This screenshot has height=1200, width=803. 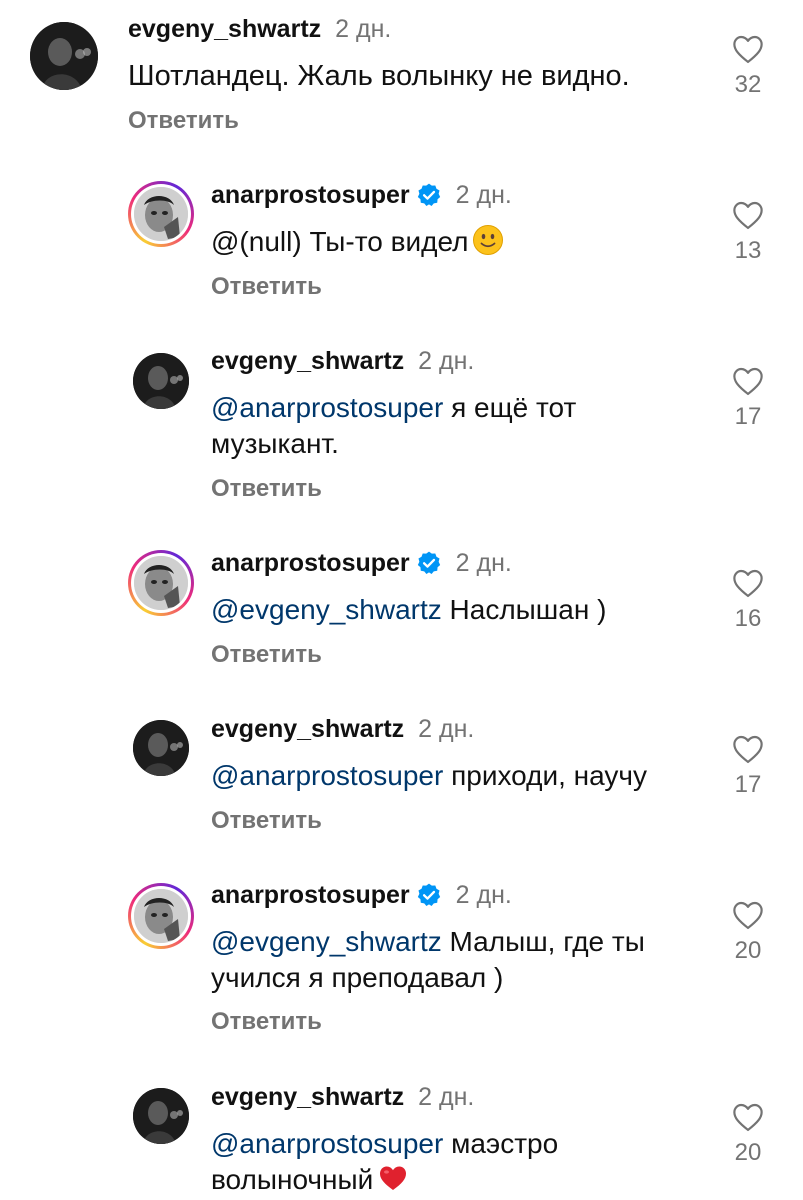 I want to click on comment-text: @anarprostosuper маэстро волыночный, so click(x=421, y=1162).